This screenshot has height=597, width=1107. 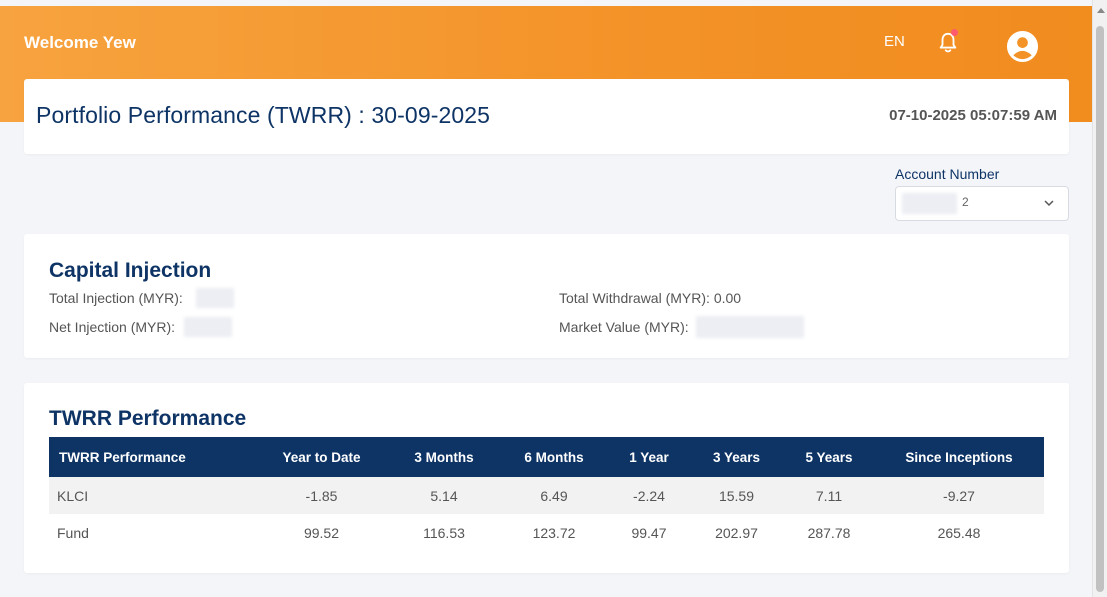 I want to click on account-number-redacted, so click(x=929, y=203).